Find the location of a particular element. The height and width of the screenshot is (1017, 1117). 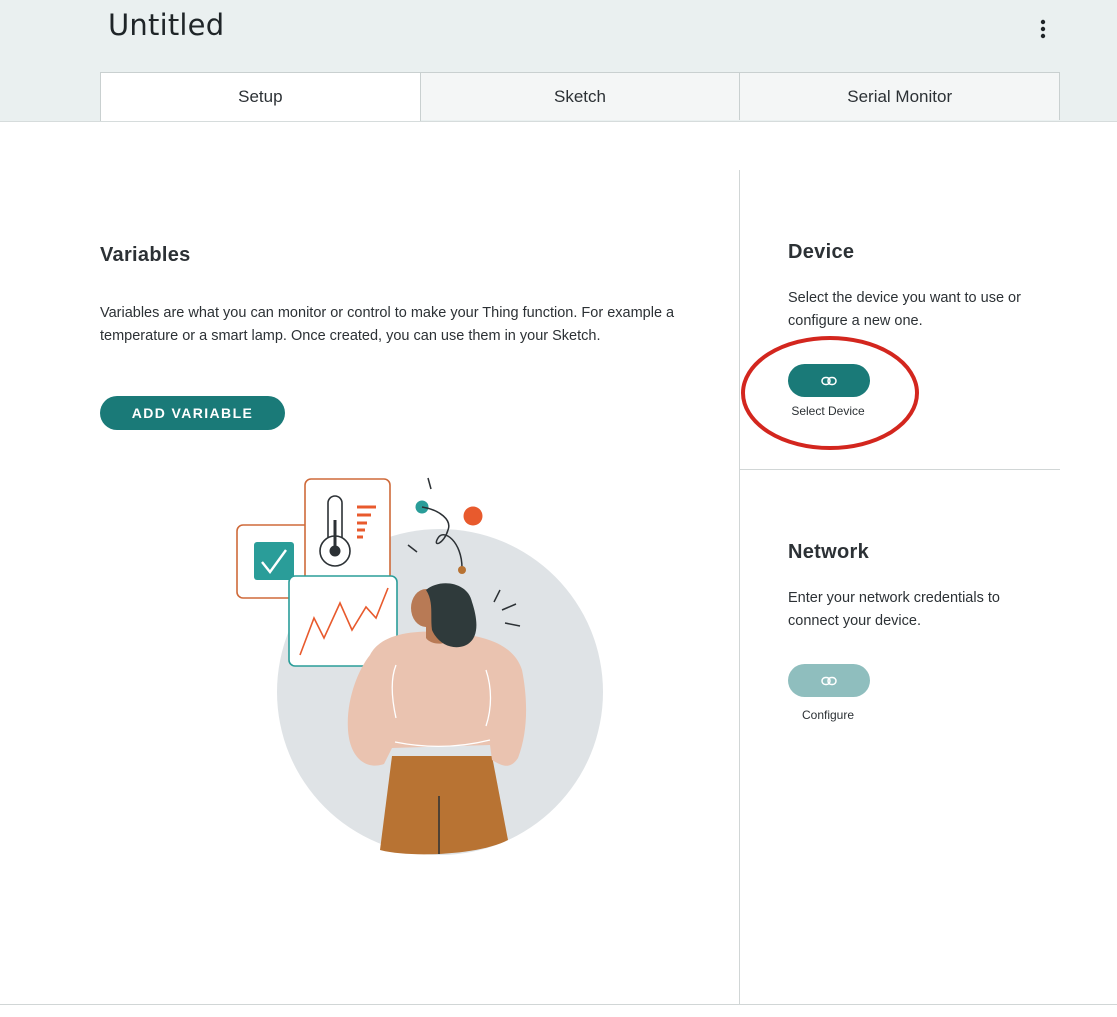

device-description-line: configure a new one. is located at coordinates (855, 321).